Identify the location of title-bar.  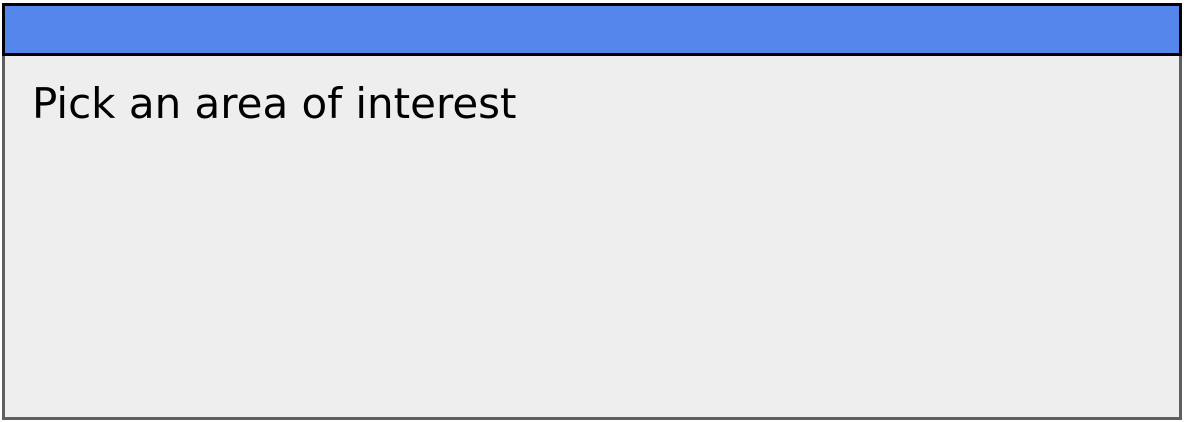
(592, 29).